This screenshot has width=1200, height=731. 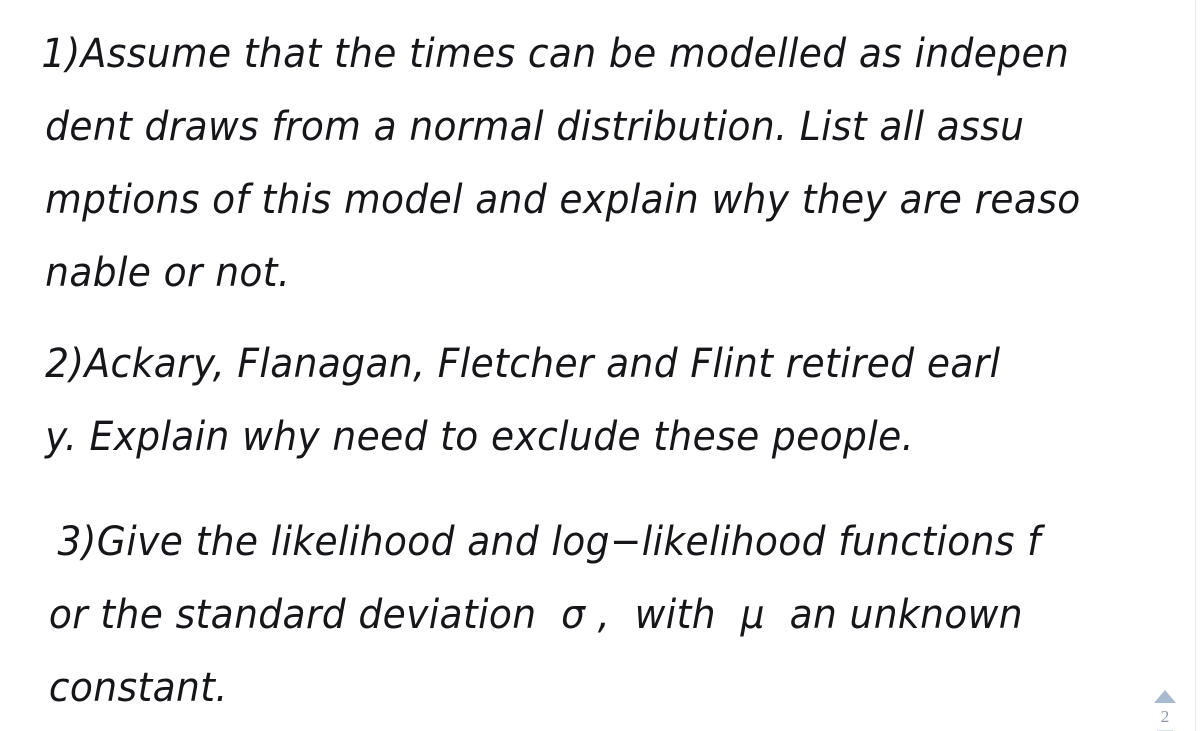 I want to click on triangle-up-icon, so click(x=1165, y=696).